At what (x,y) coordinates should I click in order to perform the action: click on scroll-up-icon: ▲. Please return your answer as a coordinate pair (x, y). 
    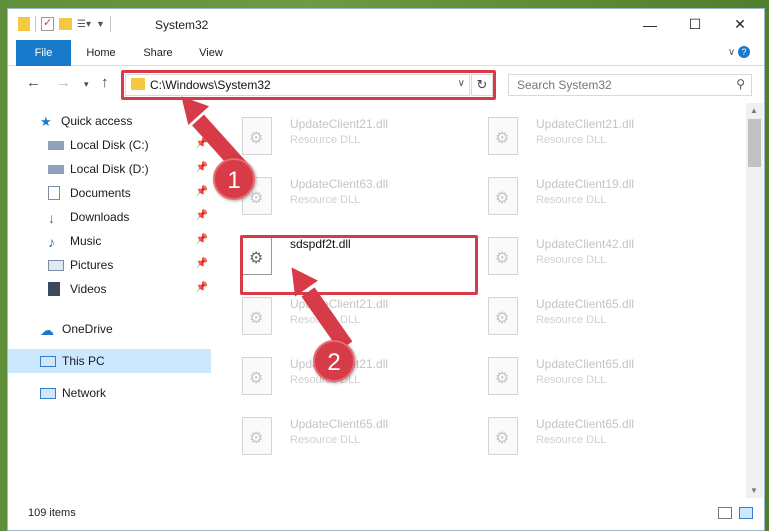
    Looking at the image, I should click on (754, 110).